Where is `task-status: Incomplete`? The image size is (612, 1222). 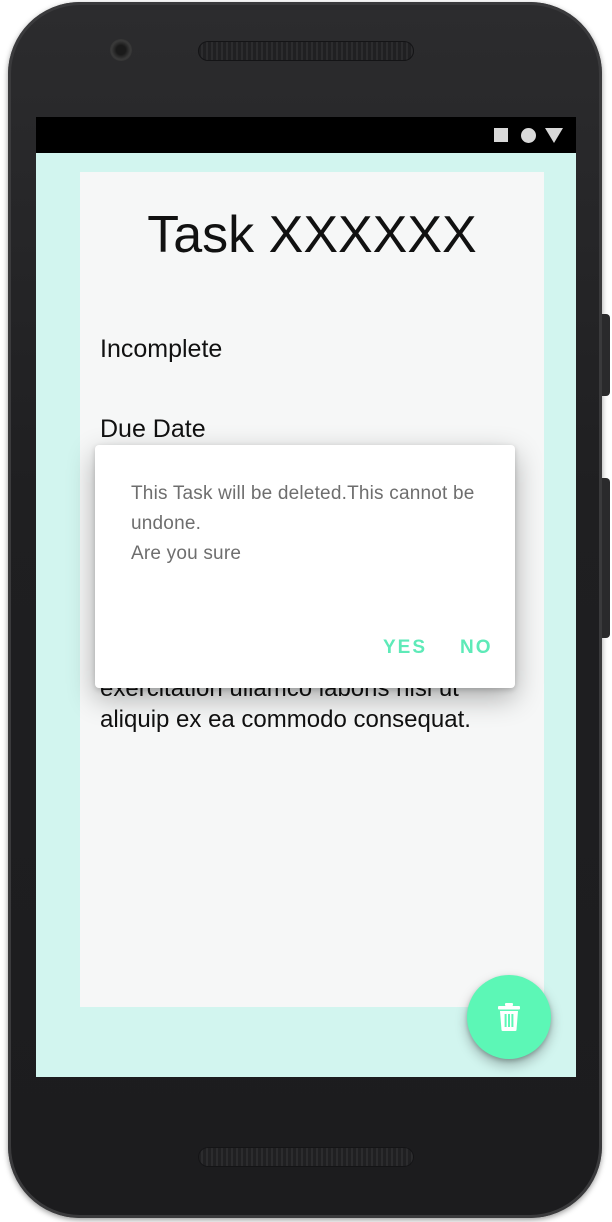 task-status: Incomplete is located at coordinates (161, 349).